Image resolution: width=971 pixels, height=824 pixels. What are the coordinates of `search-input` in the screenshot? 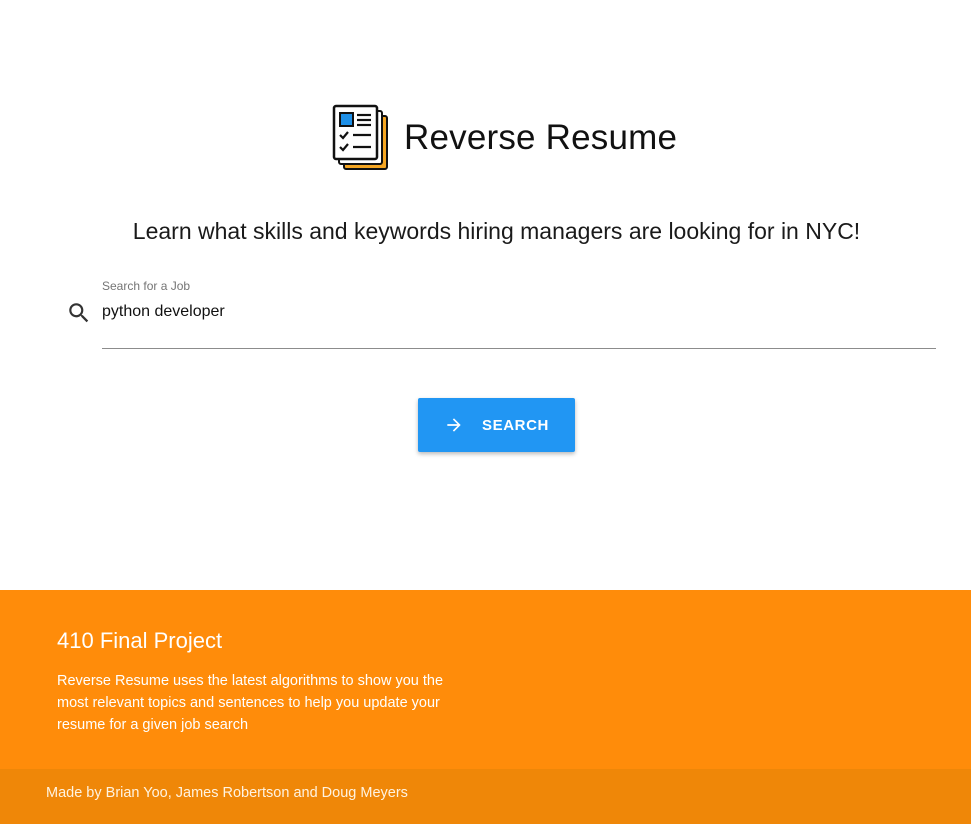 It's located at (519, 312).